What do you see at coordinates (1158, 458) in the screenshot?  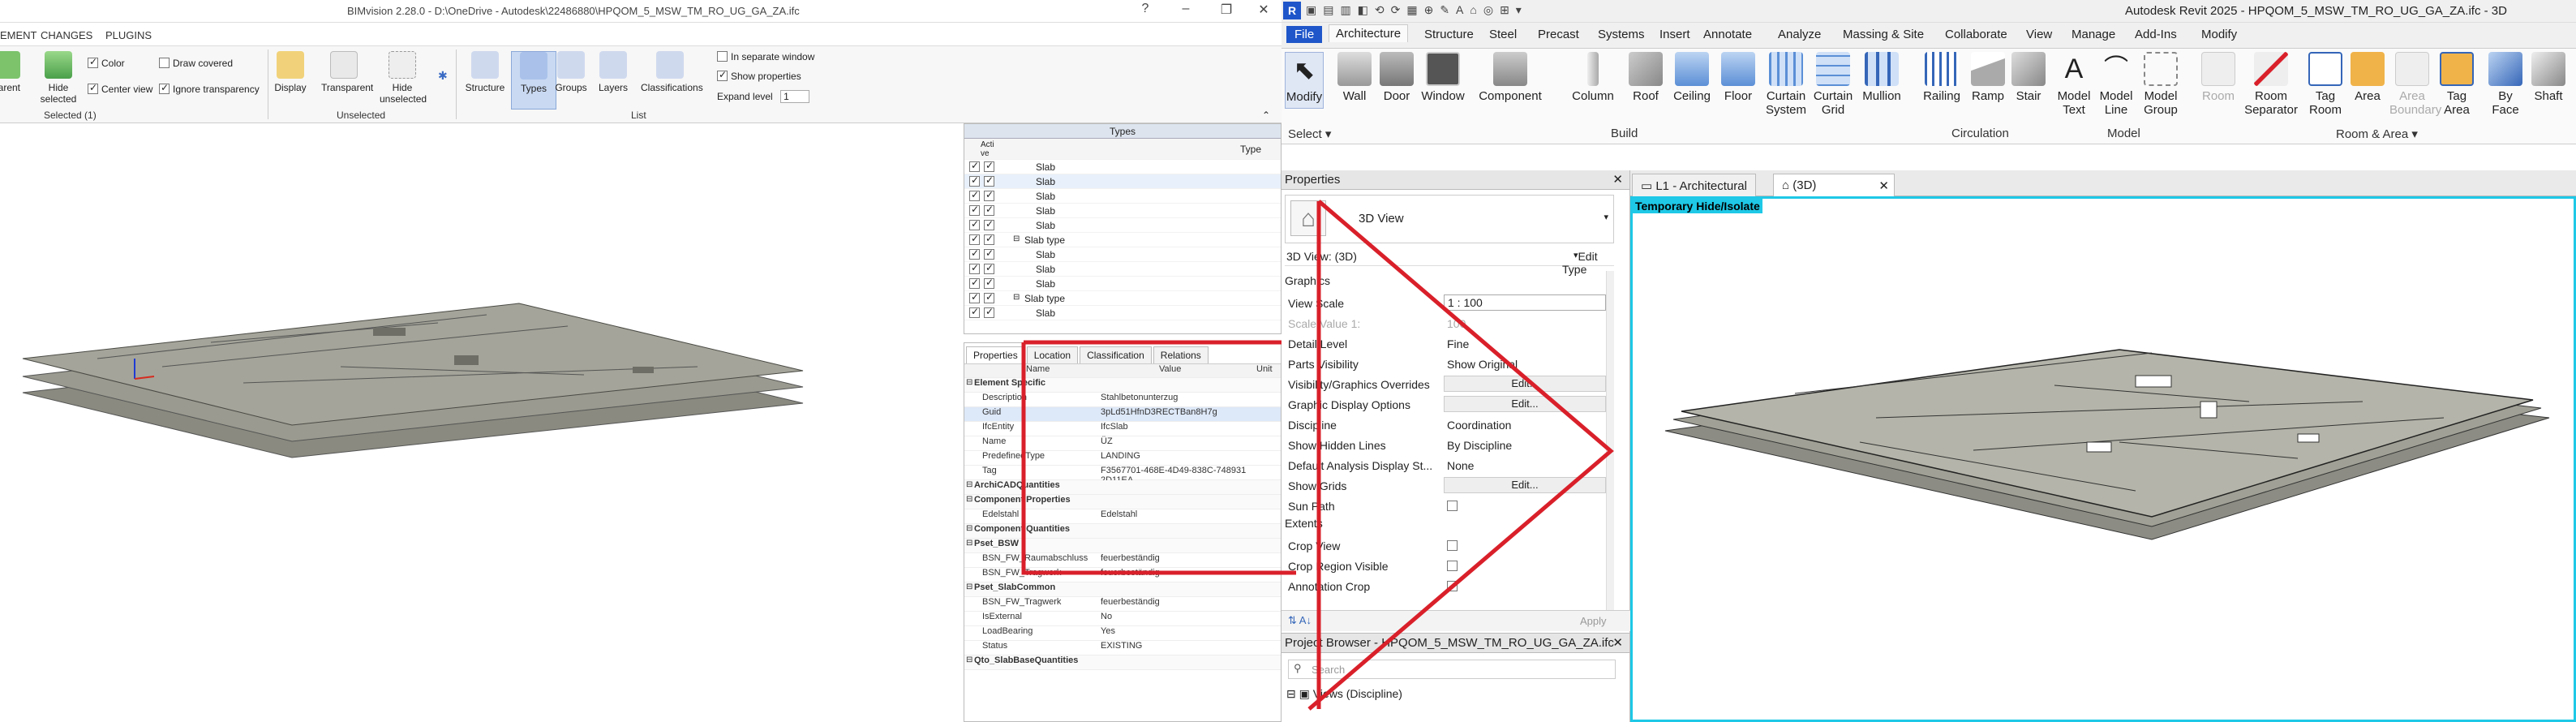 I see `red-annotation-line` at bounding box center [1158, 458].